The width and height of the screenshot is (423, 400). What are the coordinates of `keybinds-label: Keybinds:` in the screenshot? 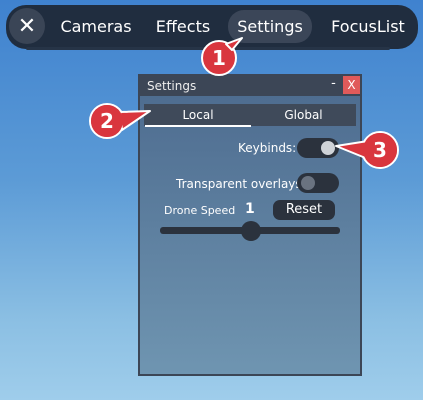 It's located at (267, 148).